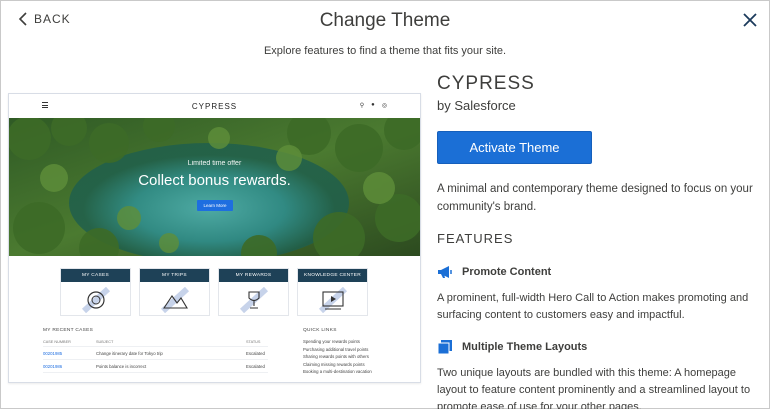  What do you see at coordinates (121, 366) in the screenshot?
I see `case-subject: Points balance is incorrect` at bounding box center [121, 366].